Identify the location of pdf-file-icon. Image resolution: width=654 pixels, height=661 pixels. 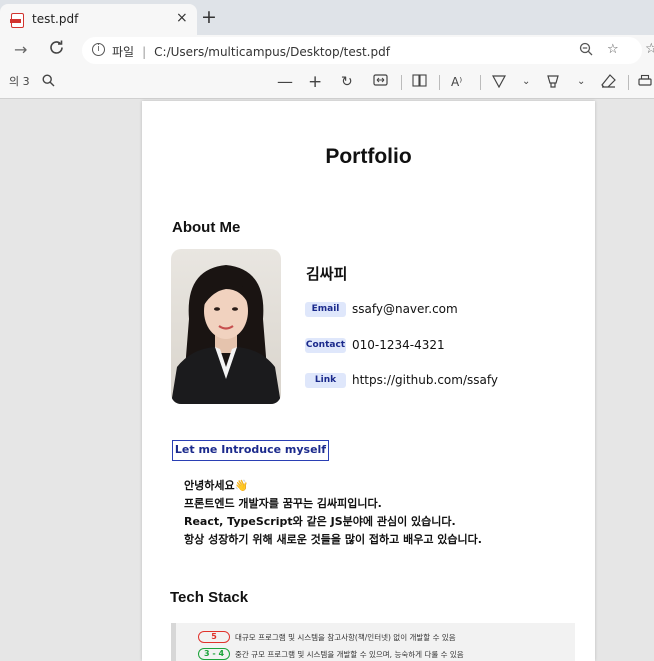
(17, 20).